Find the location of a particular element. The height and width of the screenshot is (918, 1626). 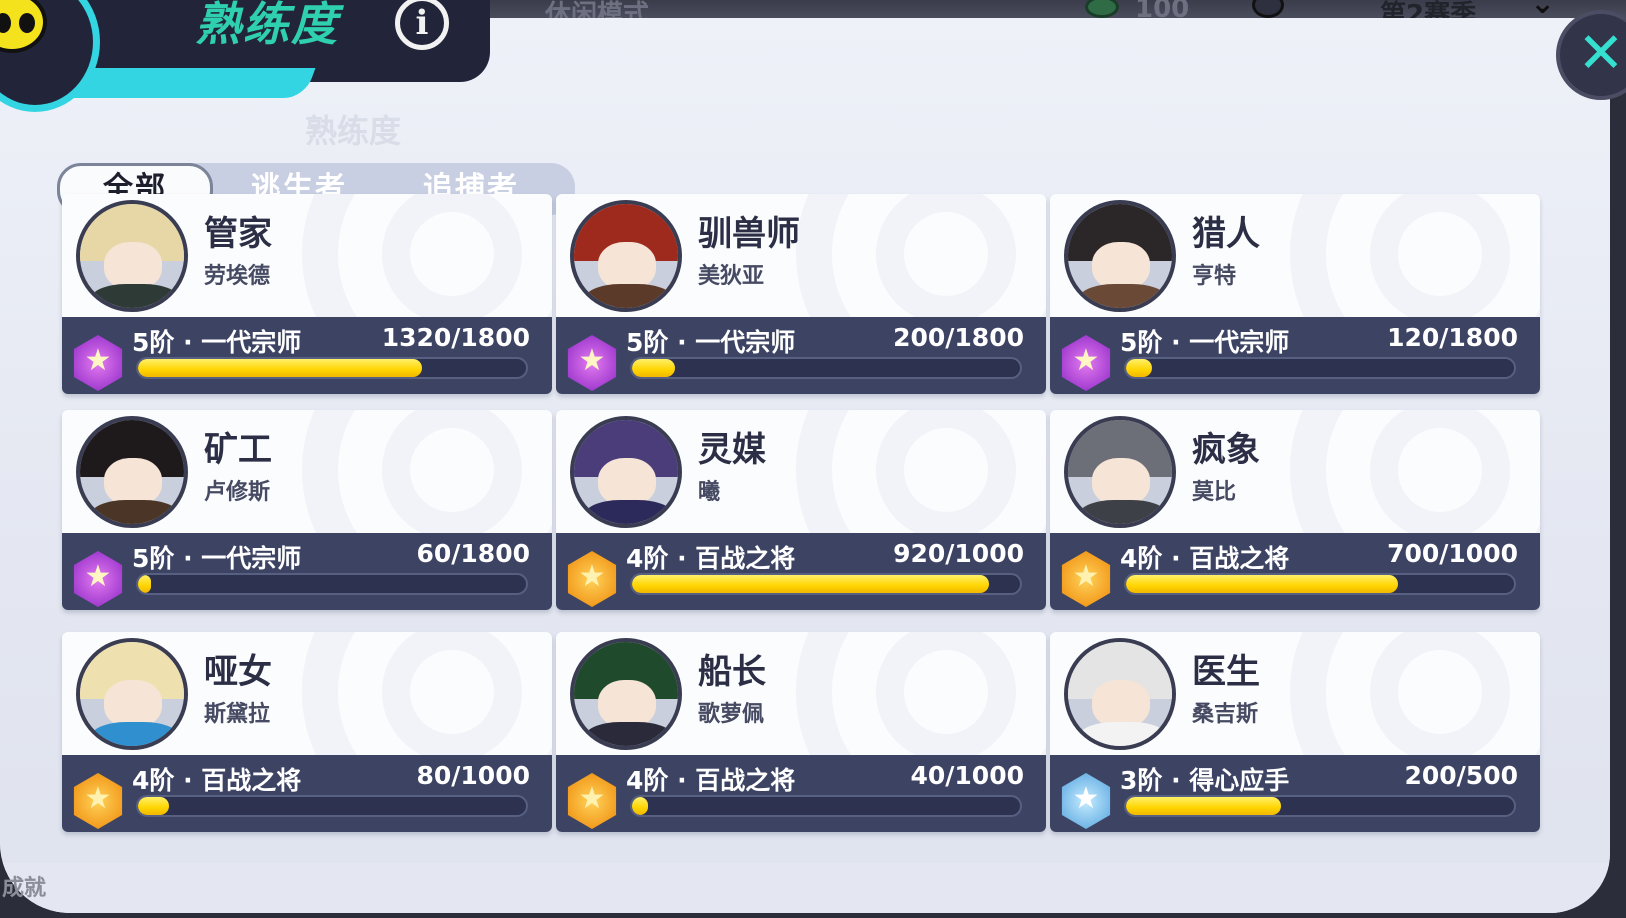

page-title: 熟练度 is located at coordinates (267, 25).